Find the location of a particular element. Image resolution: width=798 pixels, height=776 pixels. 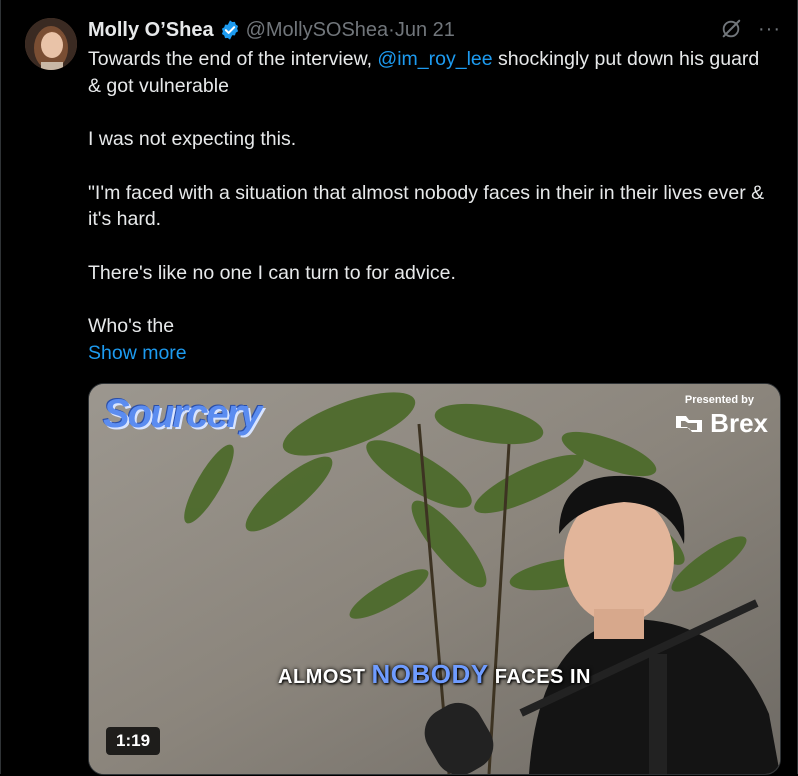

tweet-paragraph-5: Who's the is located at coordinates (131, 326).